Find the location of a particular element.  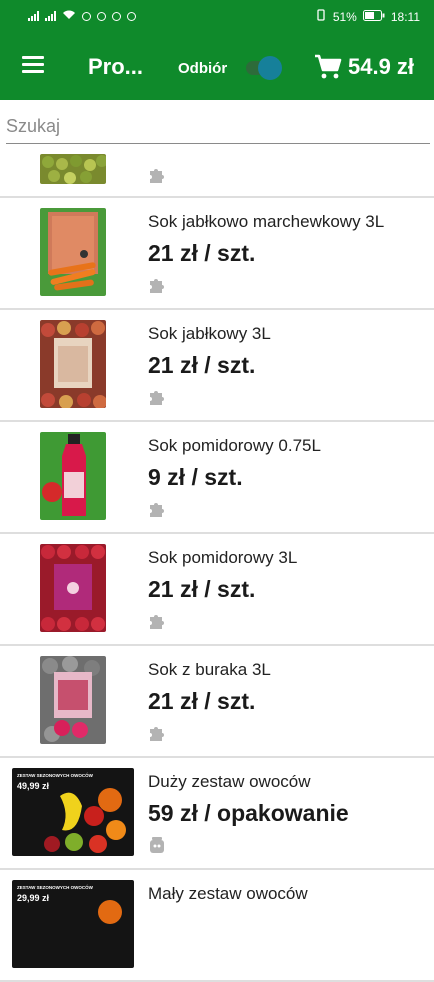

cart-icon is located at coordinates (328, 67).